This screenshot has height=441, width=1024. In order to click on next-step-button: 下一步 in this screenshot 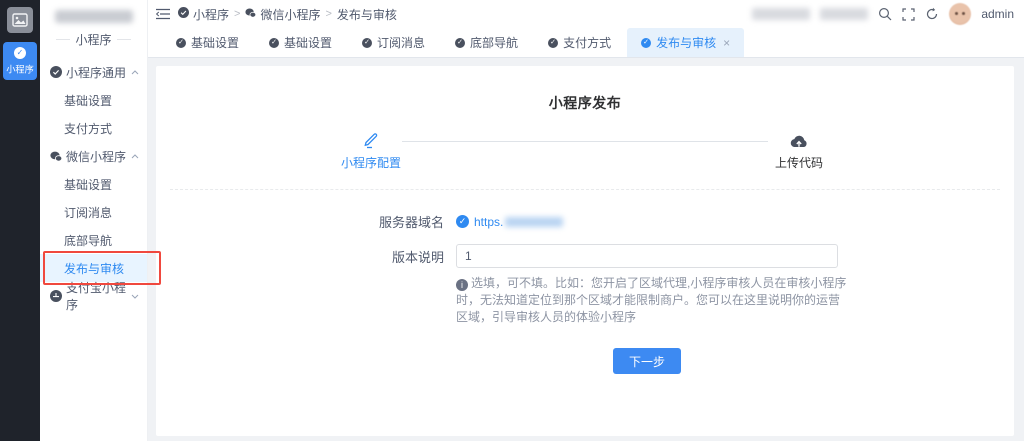, I will do `click(646, 361)`.